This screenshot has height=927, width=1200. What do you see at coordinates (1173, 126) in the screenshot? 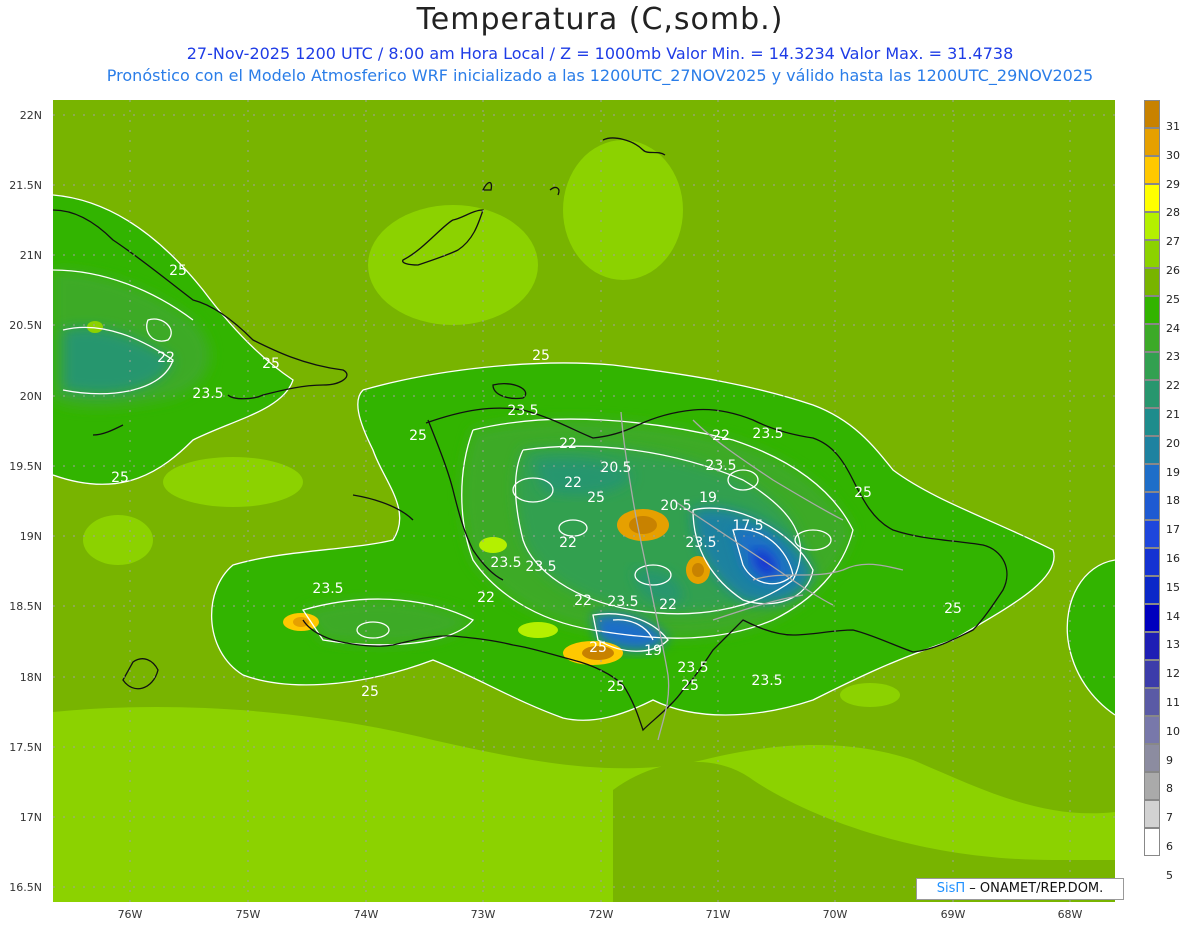
I see `colorbar-label: 31` at bounding box center [1173, 126].